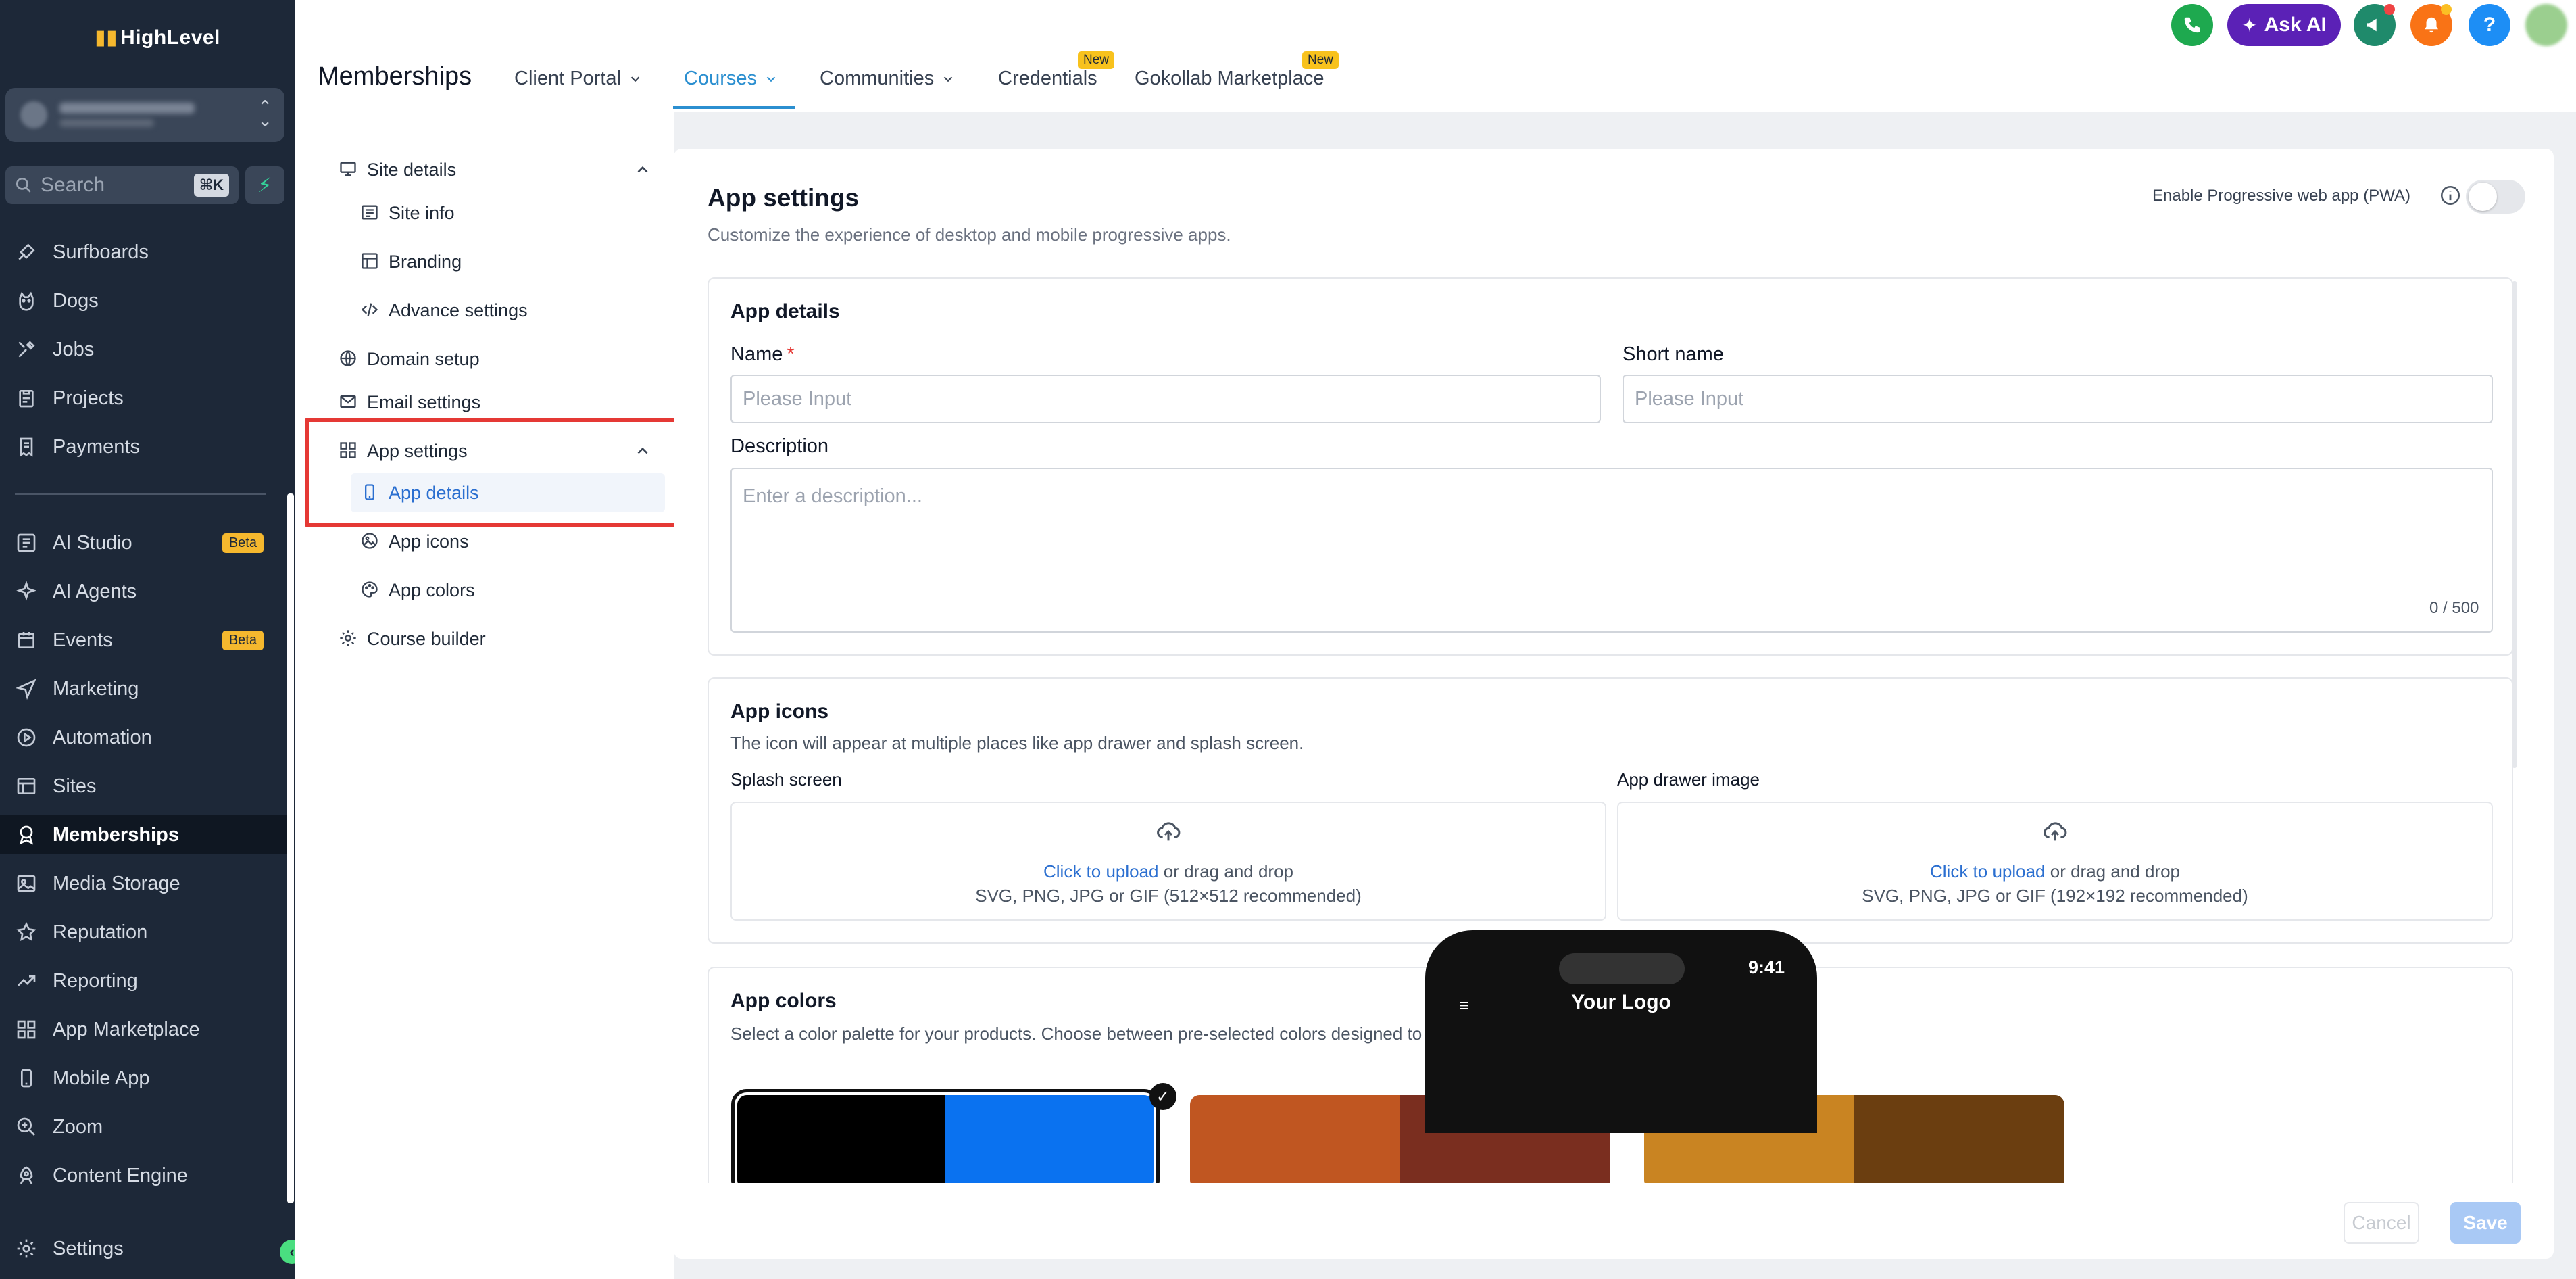  What do you see at coordinates (1959, 1142) in the screenshot?
I see `palette-swatch` at bounding box center [1959, 1142].